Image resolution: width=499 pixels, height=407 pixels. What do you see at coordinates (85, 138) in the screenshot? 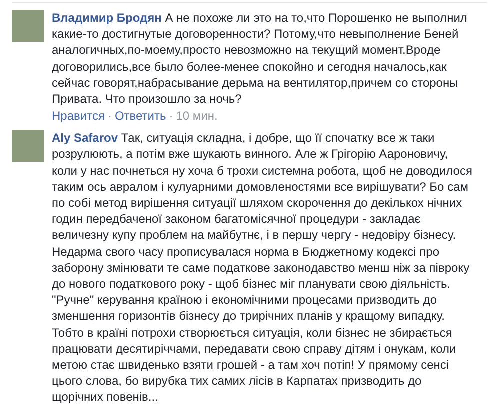
I see `author-link: Aly Safarov` at bounding box center [85, 138].